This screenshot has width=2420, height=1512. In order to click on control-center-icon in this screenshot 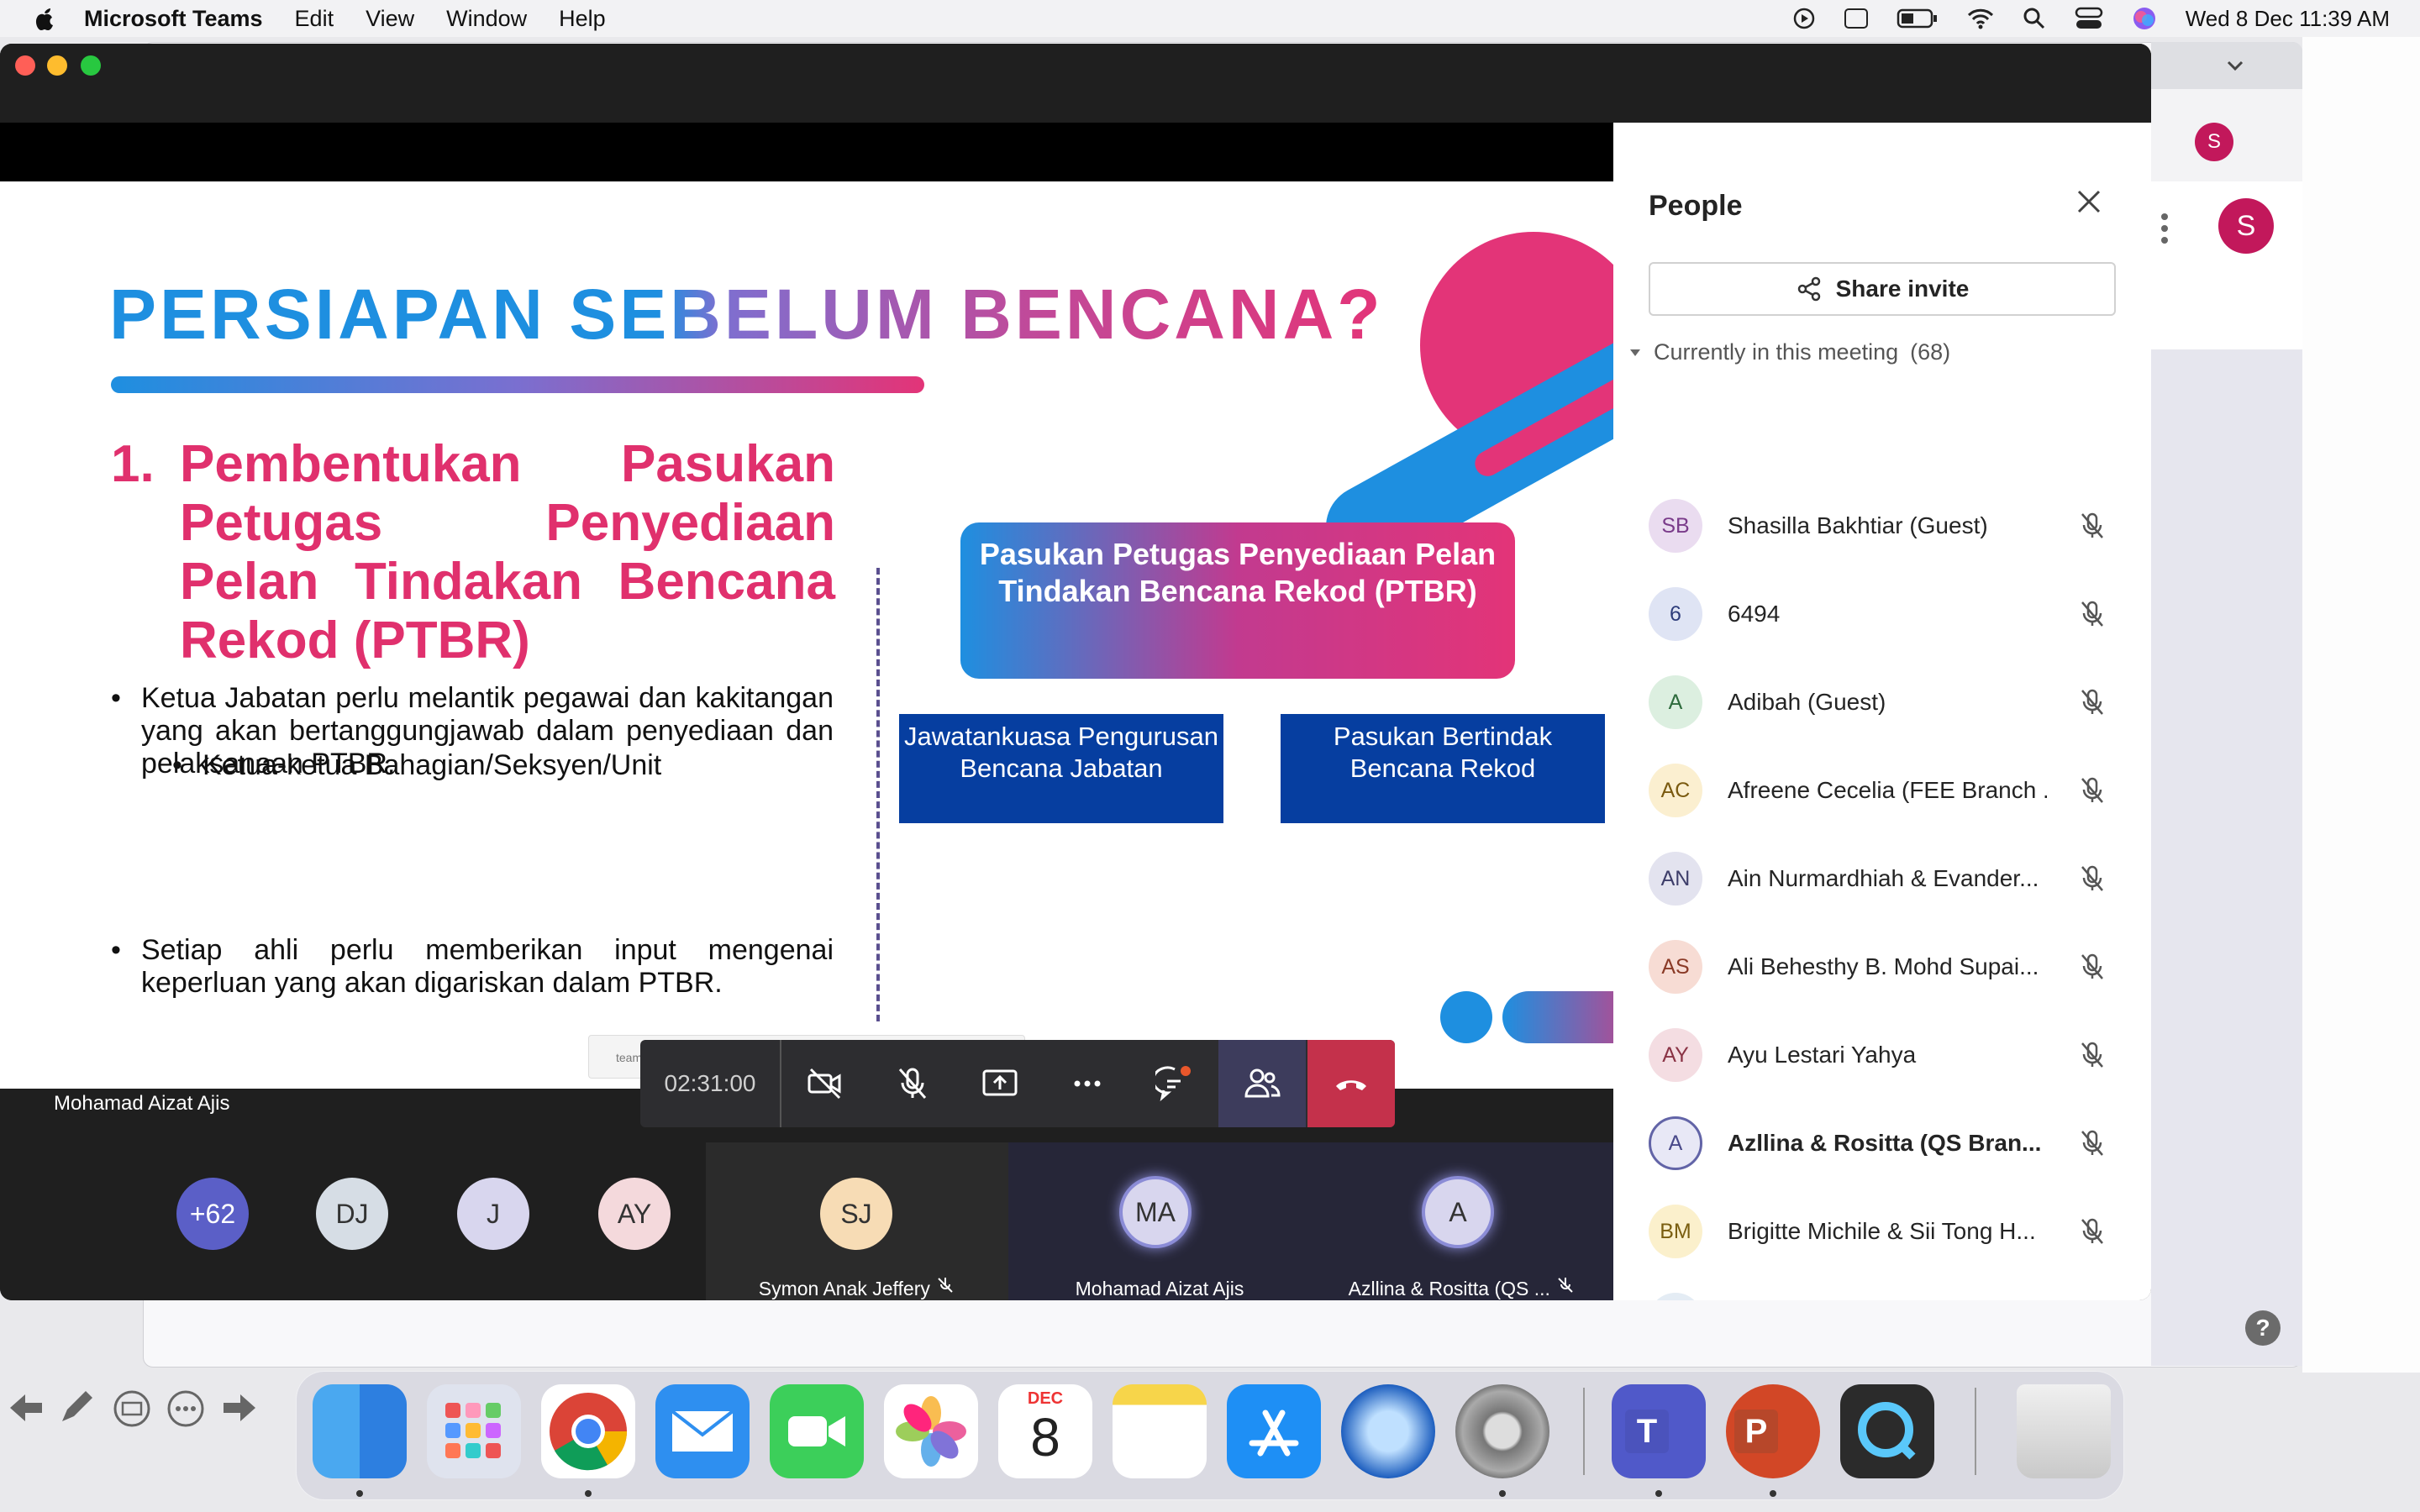, I will do `click(2089, 18)`.